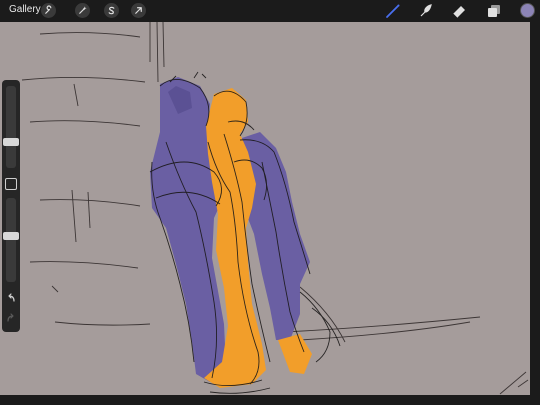  I want to click on bottom-edge, so click(270, 400).